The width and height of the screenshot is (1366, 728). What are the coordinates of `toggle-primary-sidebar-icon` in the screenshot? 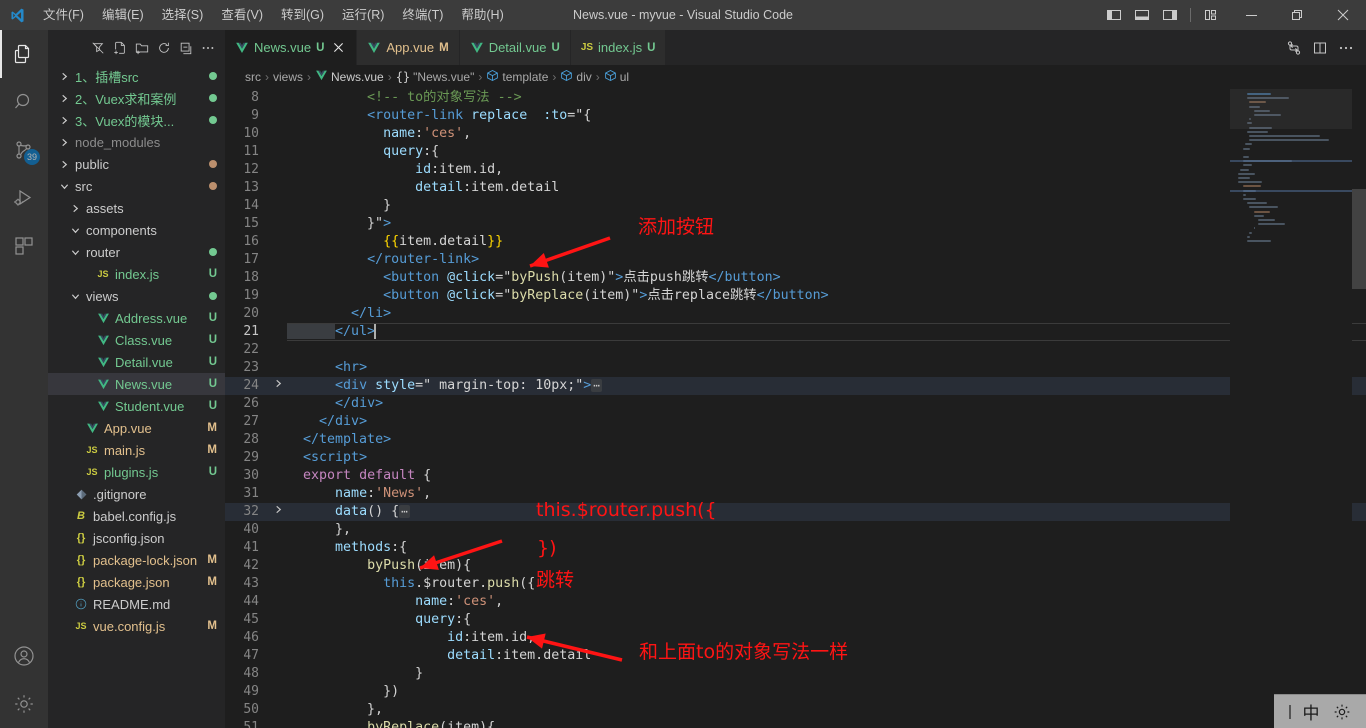 It's located at (1114, 15).